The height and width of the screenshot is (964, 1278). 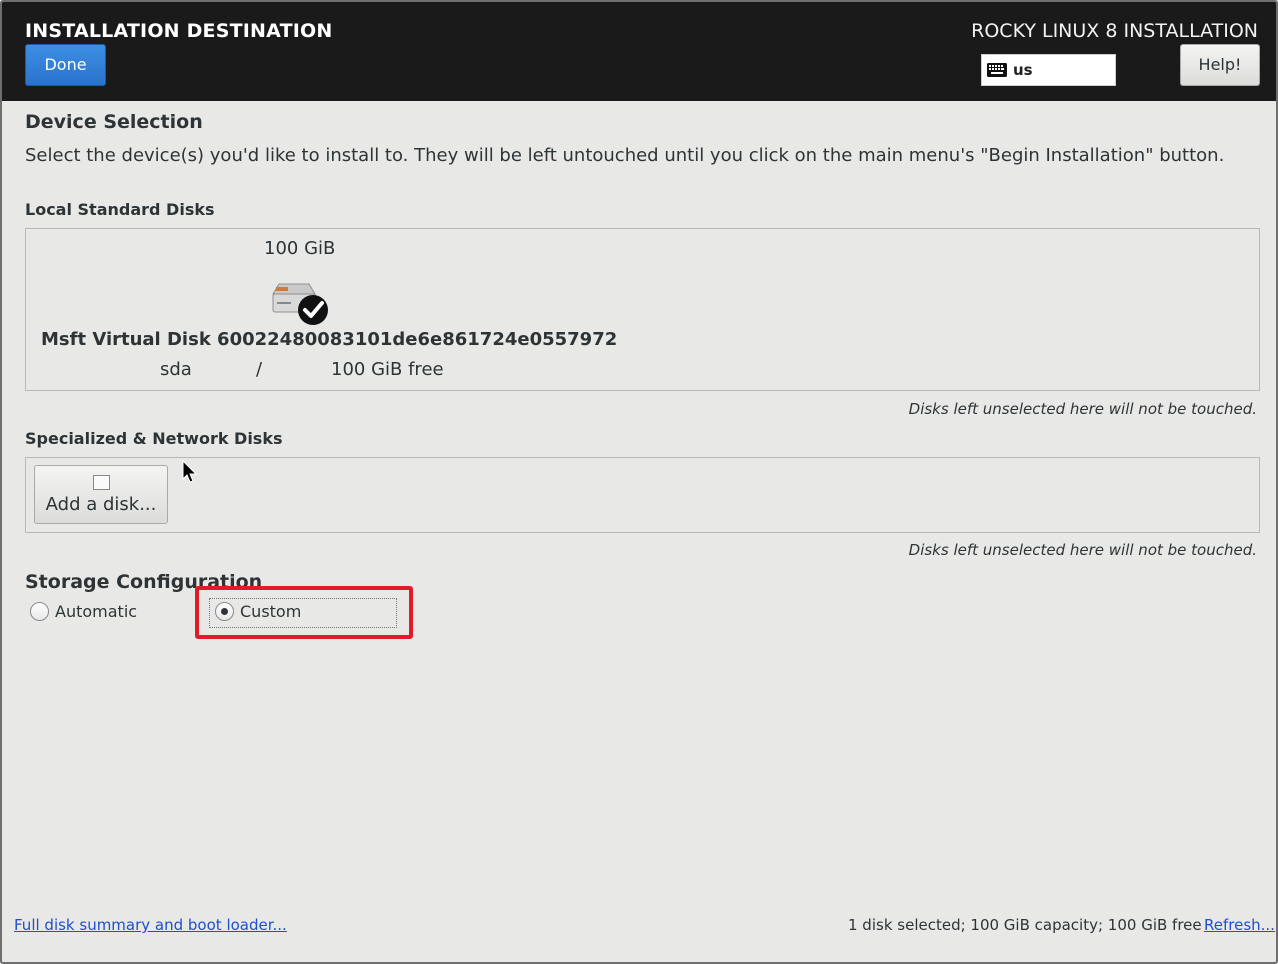 I want to click on disk-size: 100 GiB, so click(x=300, y=248).